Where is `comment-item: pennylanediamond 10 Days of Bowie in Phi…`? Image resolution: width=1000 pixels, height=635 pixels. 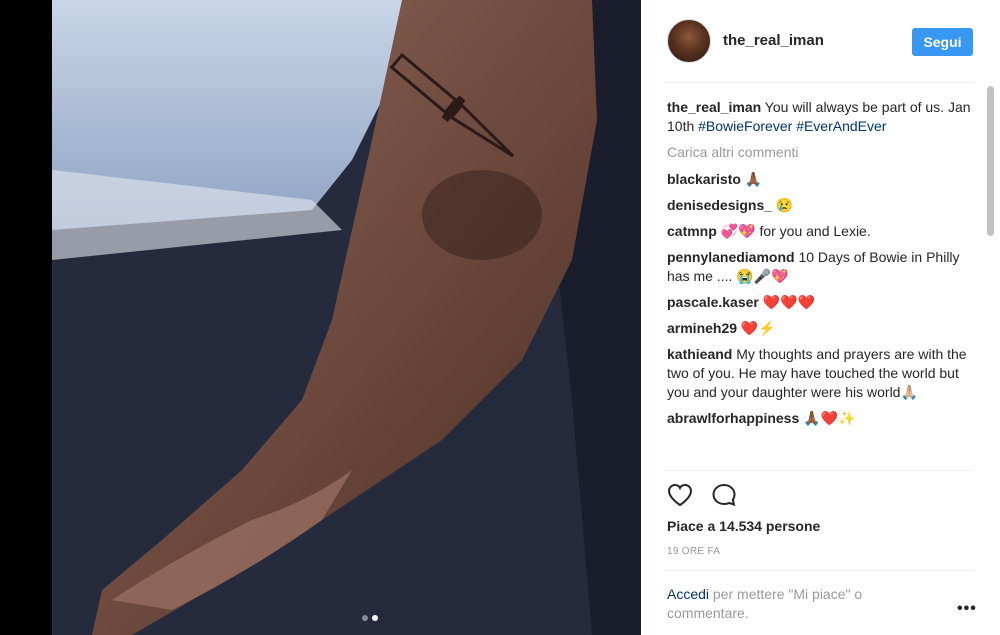
comment-item: pennylanediamond 10 Days of Bowie in Phi… is located at coordinates (820, 267).